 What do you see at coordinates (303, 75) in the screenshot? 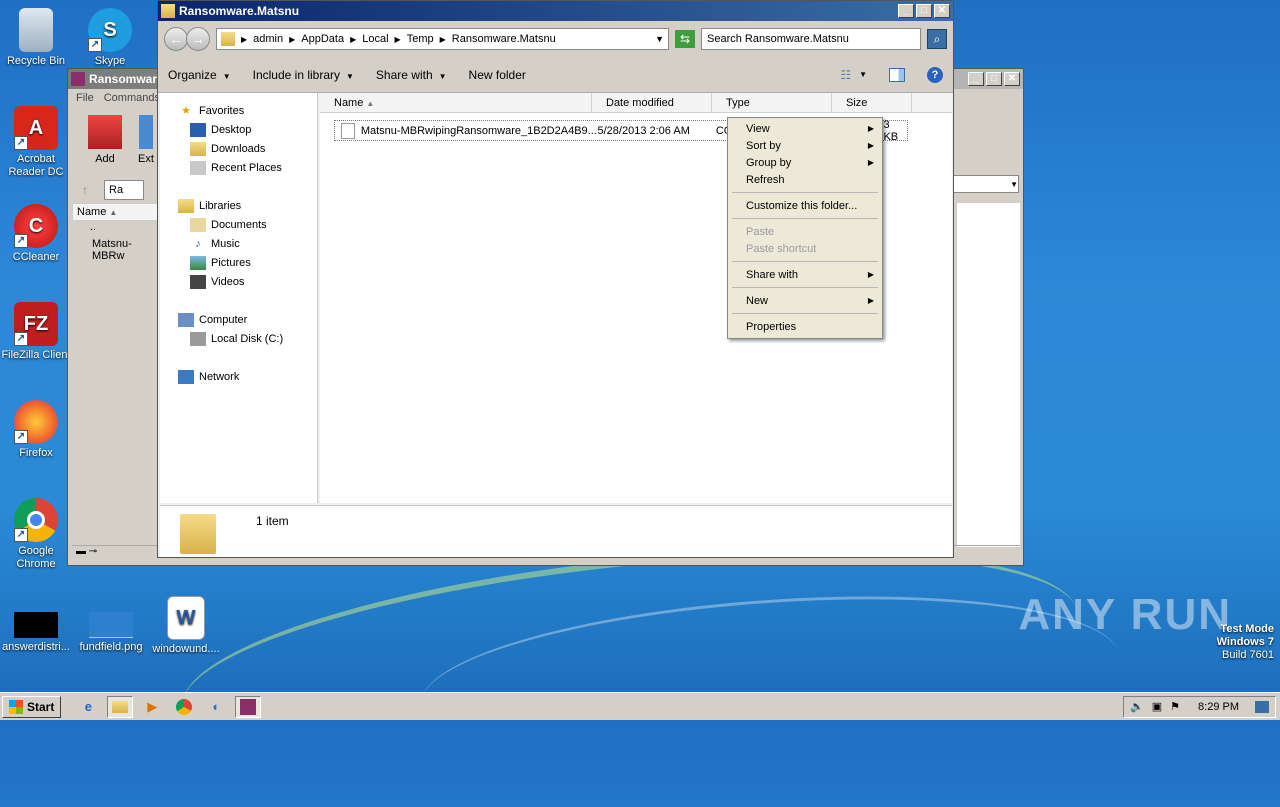
I see `include-in-library-button: Include in library ▼` at bounding box center [303, 75].